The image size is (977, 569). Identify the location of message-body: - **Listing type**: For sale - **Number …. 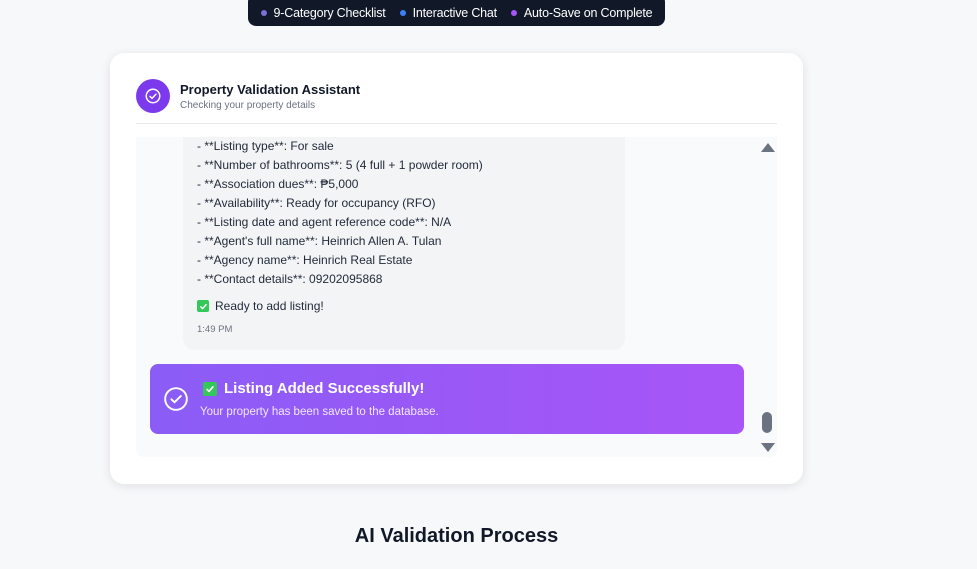
(340, 213).